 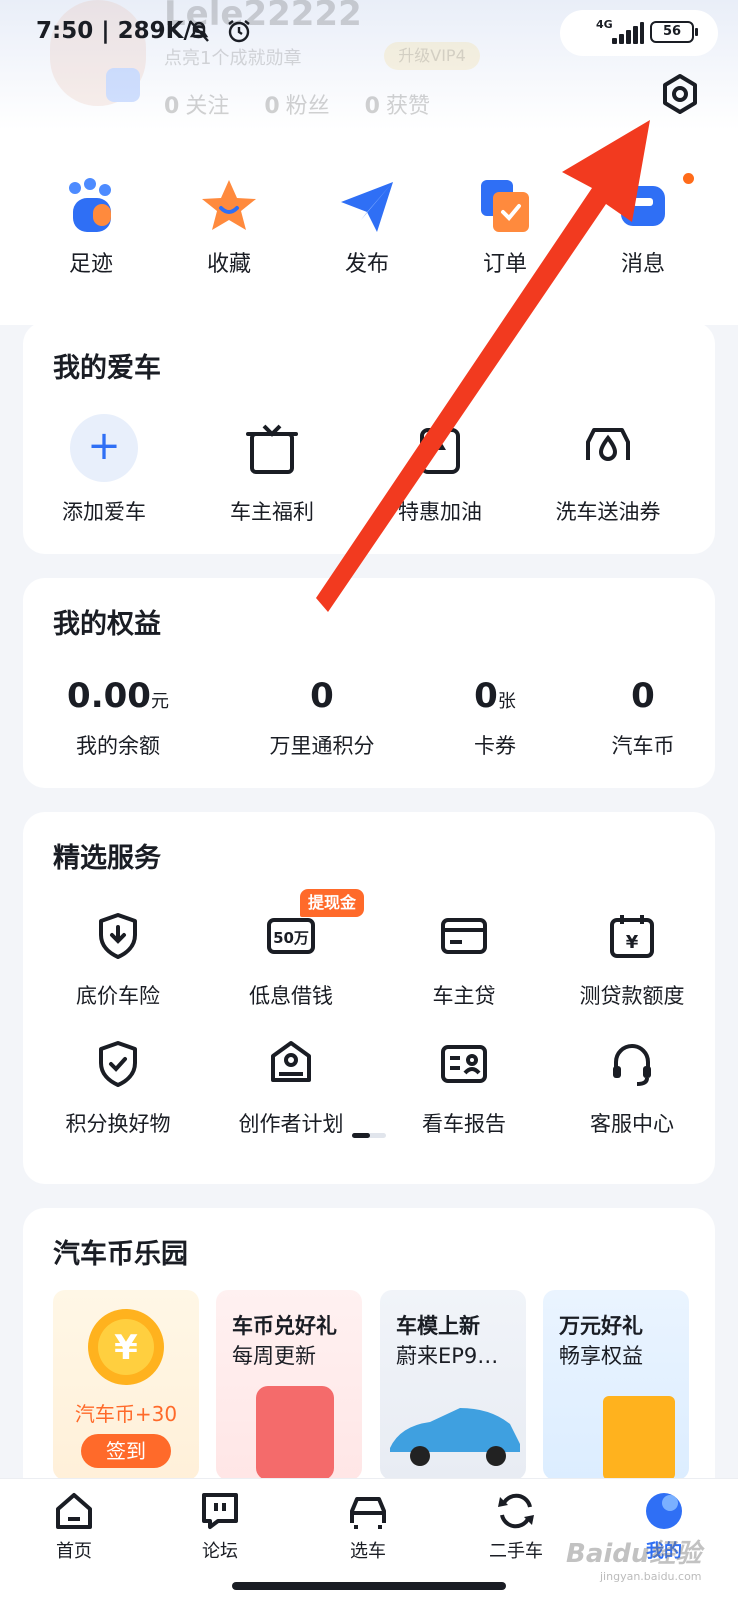 I want to click on checkin-reward-text: 汽车币+30, so click(x=126, y=1414).